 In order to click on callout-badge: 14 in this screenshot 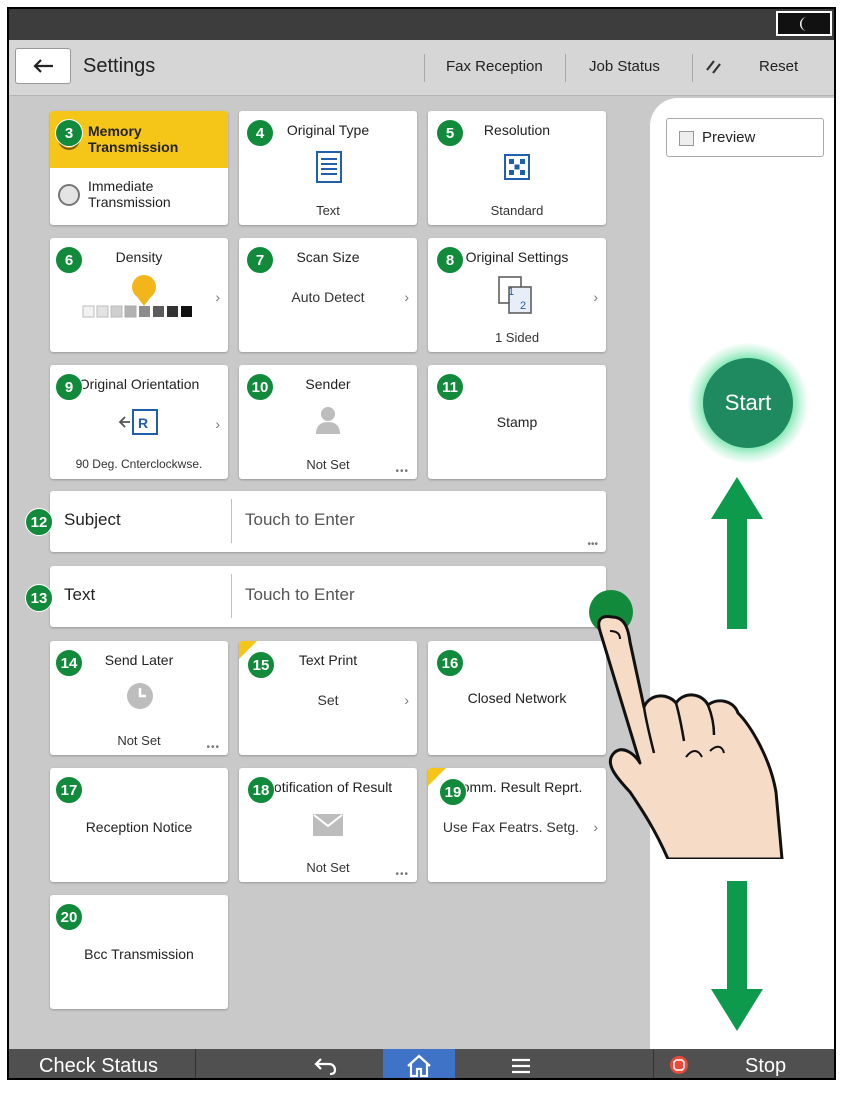, I will do `click(69, 663)`.